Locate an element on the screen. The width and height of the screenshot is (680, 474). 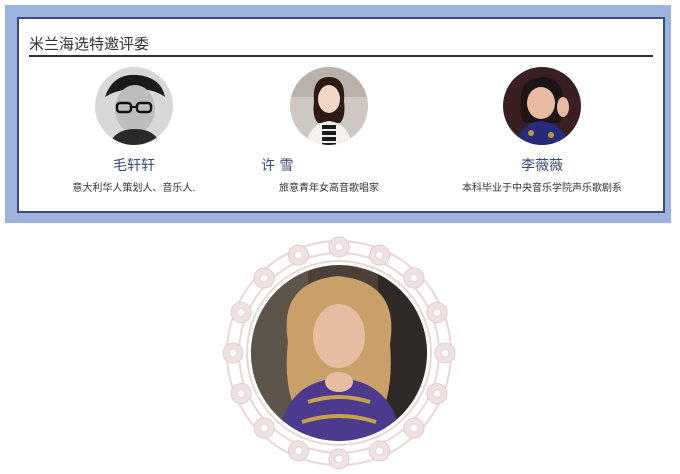
judge-desc-1: 意大利华人策划人、音乐人. is located at coordinates (134, 188).